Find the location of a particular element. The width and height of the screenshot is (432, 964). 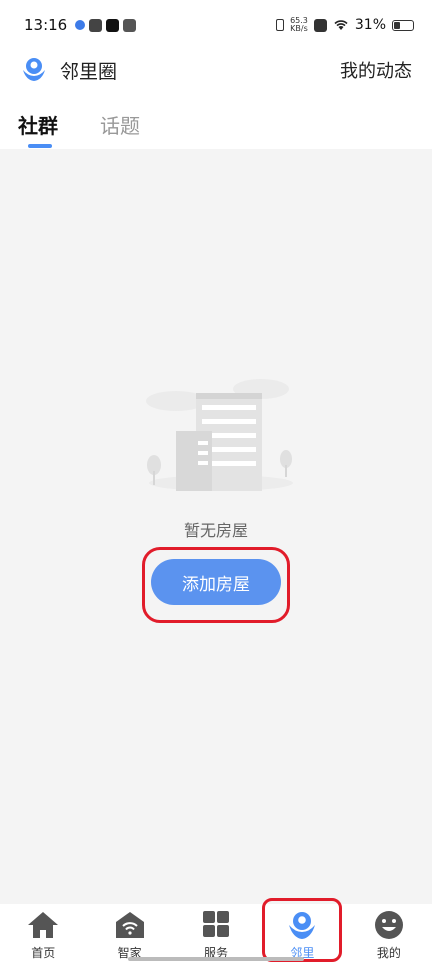

battery-percent: 31% is located at coordinates (370, 25).